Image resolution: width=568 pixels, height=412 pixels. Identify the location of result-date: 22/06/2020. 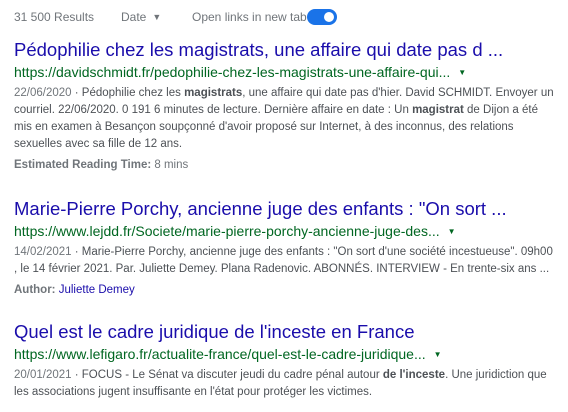
(43, 93).